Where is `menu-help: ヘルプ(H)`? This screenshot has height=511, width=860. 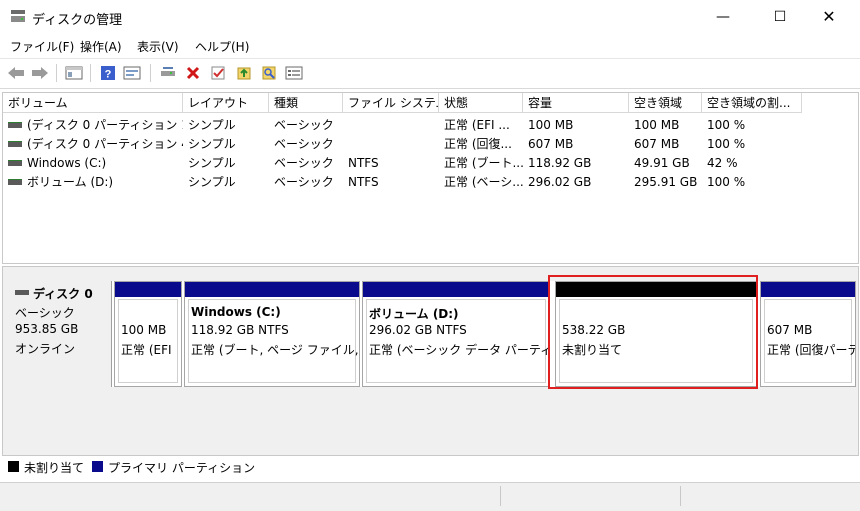 menu-help: ヘルプ(H) is located at coordinates (222, 46).